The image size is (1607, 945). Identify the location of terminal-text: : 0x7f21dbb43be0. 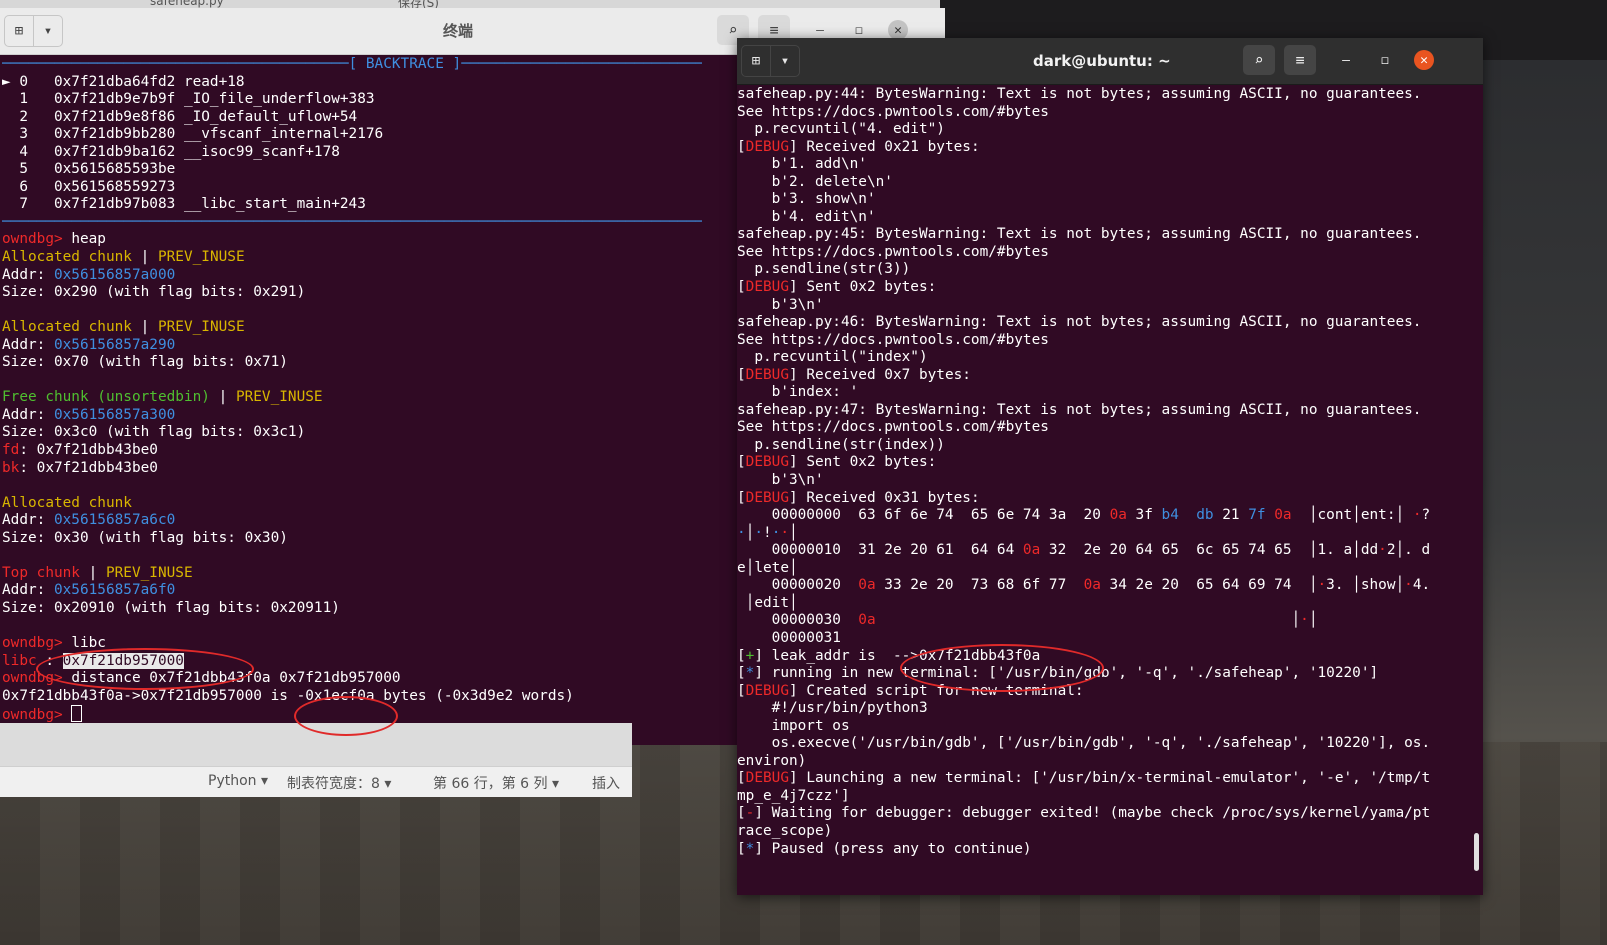
(88, 450).